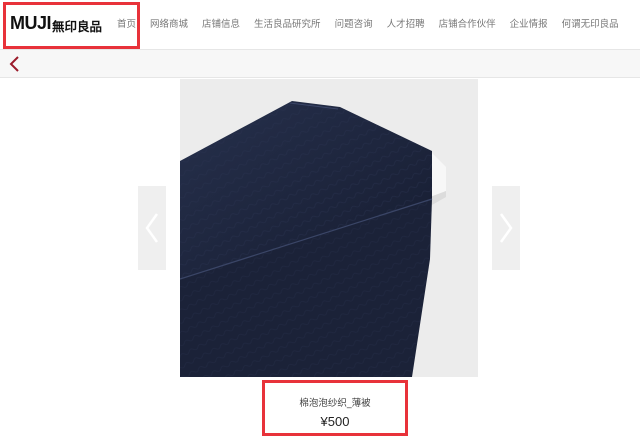 The width and height of the screenshot is (640, 439). I want to click on nav-online-store: 网络商城, so click(169, 23).